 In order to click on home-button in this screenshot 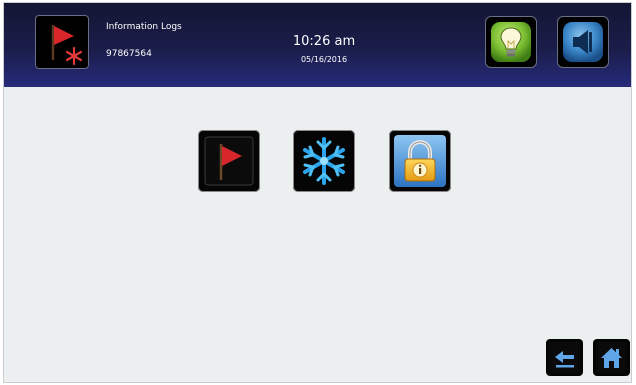, I will do `click(611, 357)`.